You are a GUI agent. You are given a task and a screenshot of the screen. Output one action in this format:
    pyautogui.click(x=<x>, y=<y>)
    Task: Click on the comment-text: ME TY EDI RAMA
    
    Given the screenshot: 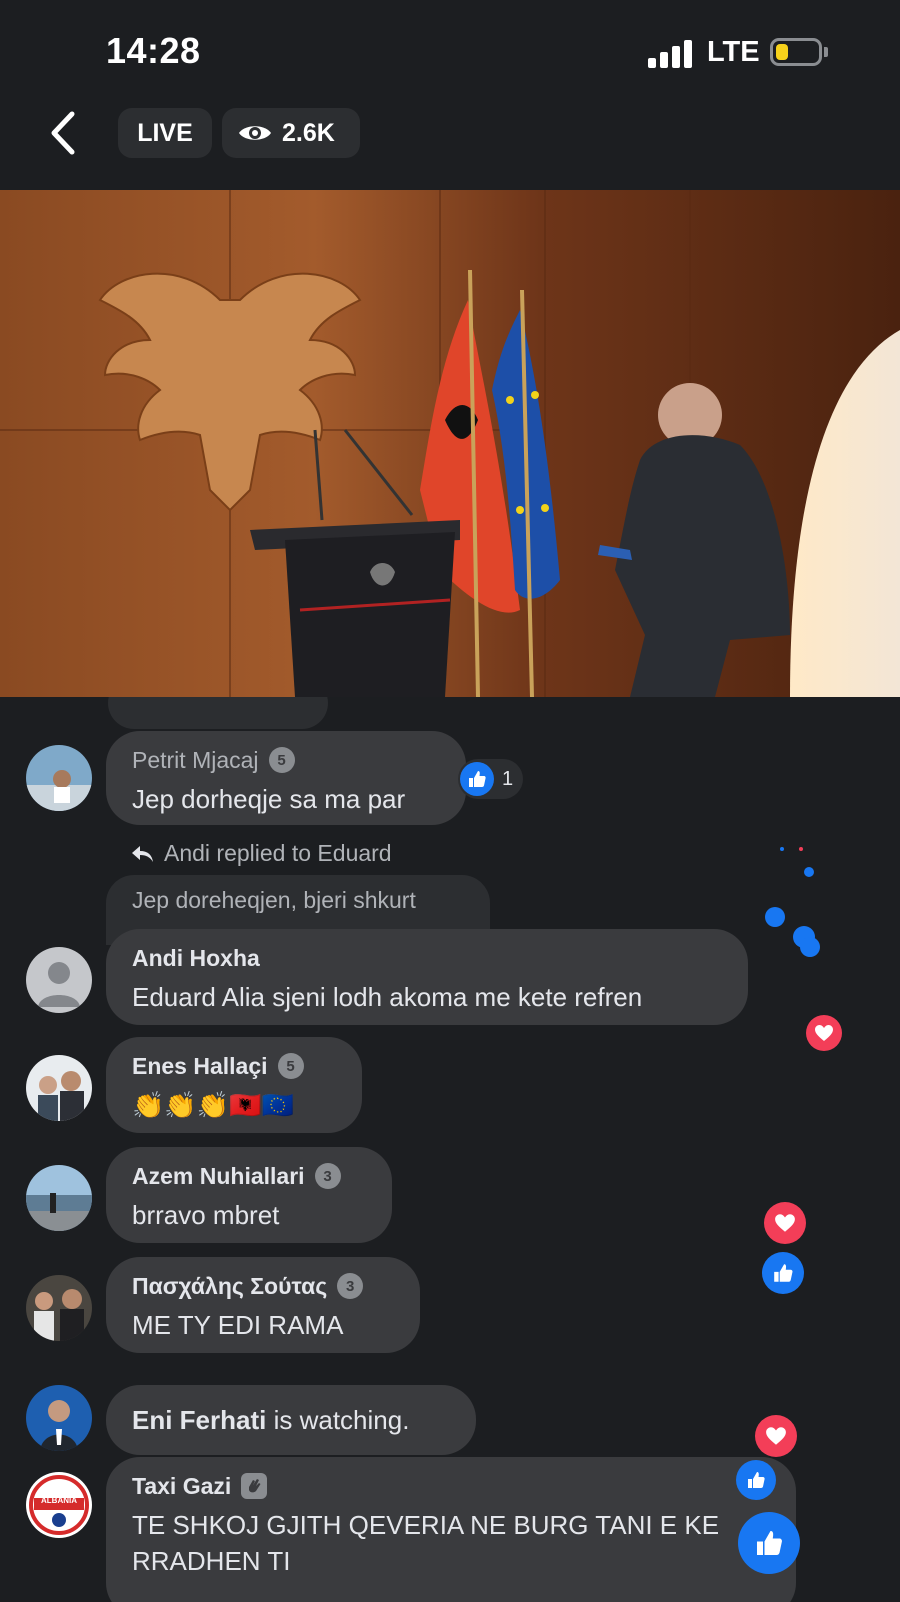 What is the action you would take?
    pyautogui.click(x=238, y=1325)
    